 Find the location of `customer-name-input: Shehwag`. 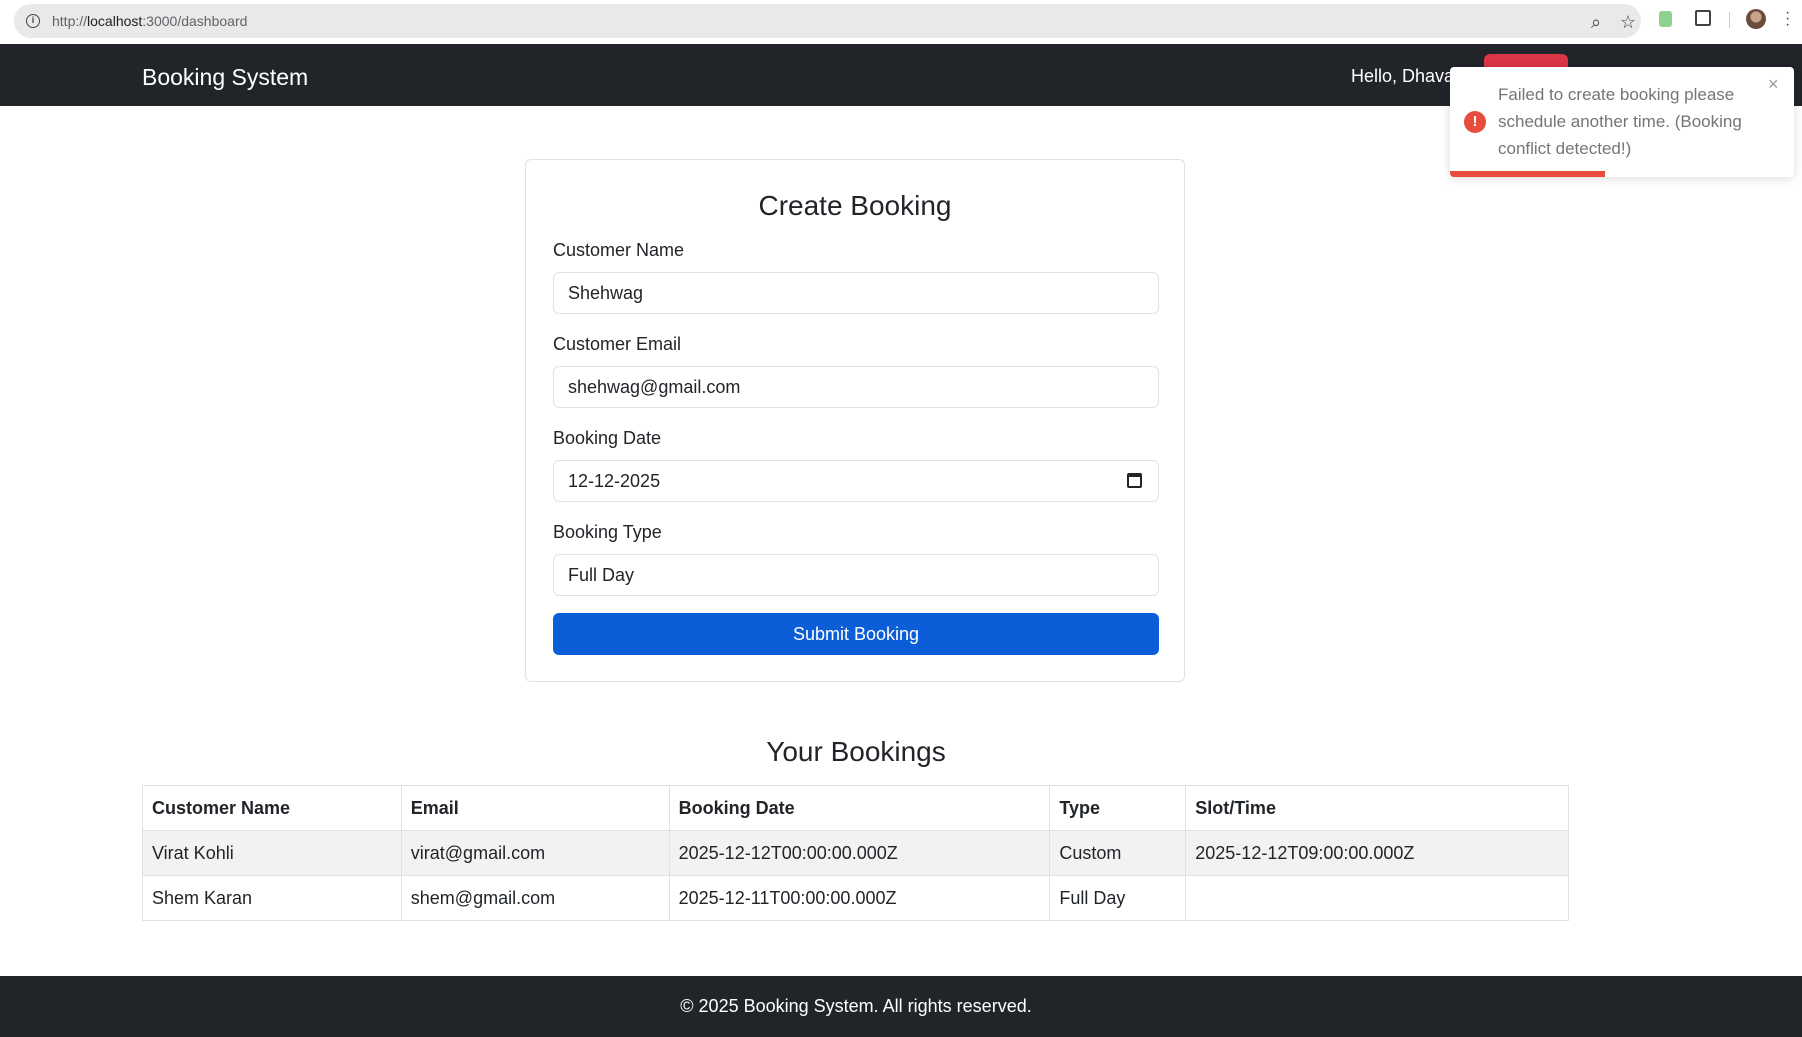

customer-name-input: Shehwag is located at coordinates (856, 293).